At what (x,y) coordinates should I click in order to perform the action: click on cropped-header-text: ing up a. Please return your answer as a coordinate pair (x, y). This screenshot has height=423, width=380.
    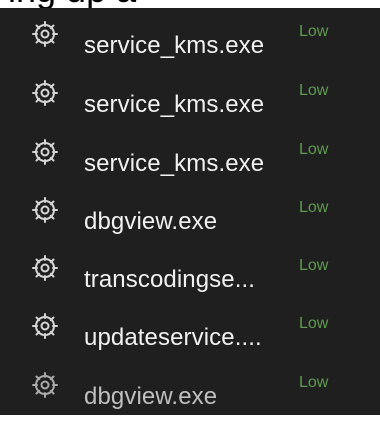
    Looking at the image, I should click on (72, 4).